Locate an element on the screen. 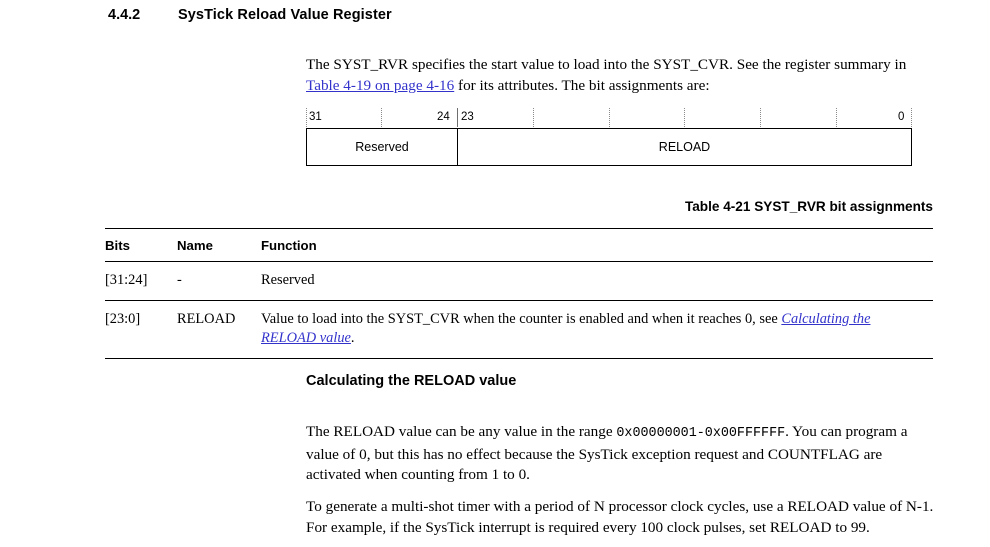 This screenshot has height=547, width=990. table-caption: Table 4-21 SYST_RVR bit assignments is located at coordinates (808, 206).